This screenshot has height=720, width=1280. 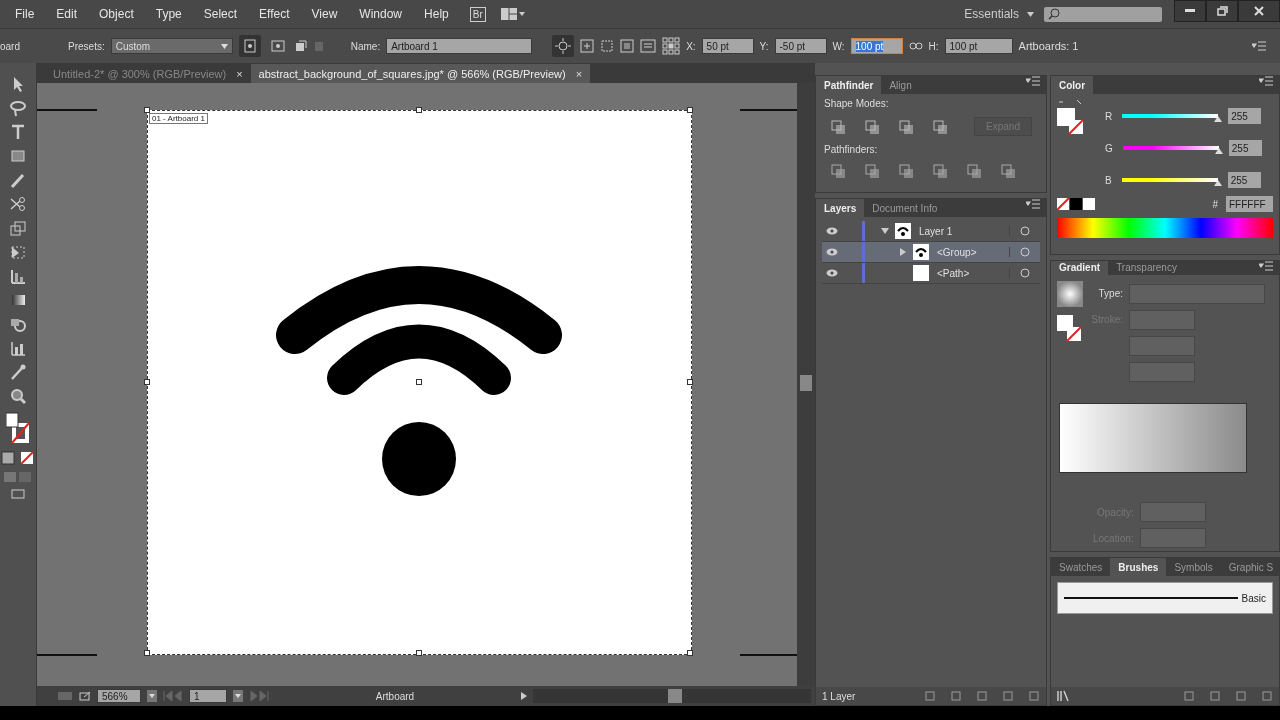 What do you see at coordinates (1146, 268) in the screenshot?
I see `panel-tab: Transparency` at bounding box center [1146, 268].